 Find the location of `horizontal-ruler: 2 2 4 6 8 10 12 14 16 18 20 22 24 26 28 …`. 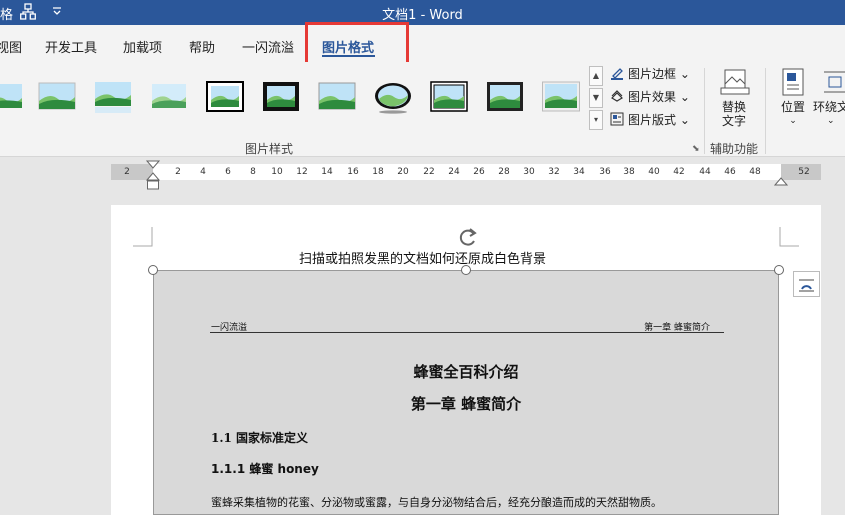

horizontal-ruler: 2 2 4 6 8 10 12 14 16 18 20 22 24 26 28 … is located at coordinates (466, 172).